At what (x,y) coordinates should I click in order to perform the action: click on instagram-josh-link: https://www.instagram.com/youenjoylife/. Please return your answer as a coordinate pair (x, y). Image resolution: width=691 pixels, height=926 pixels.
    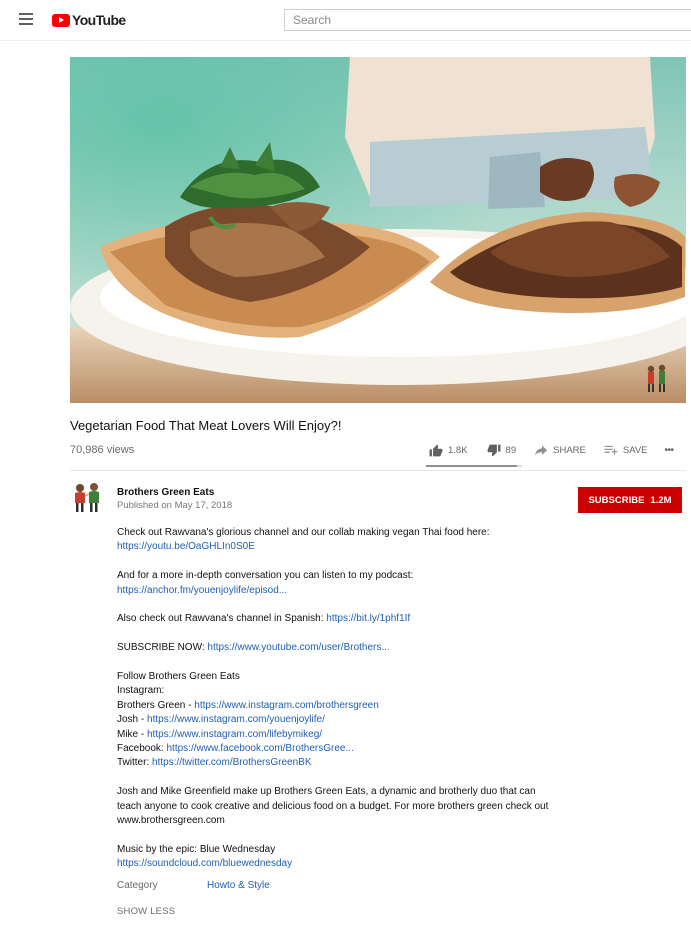
    Looking at the image, I should click on (236, 719).